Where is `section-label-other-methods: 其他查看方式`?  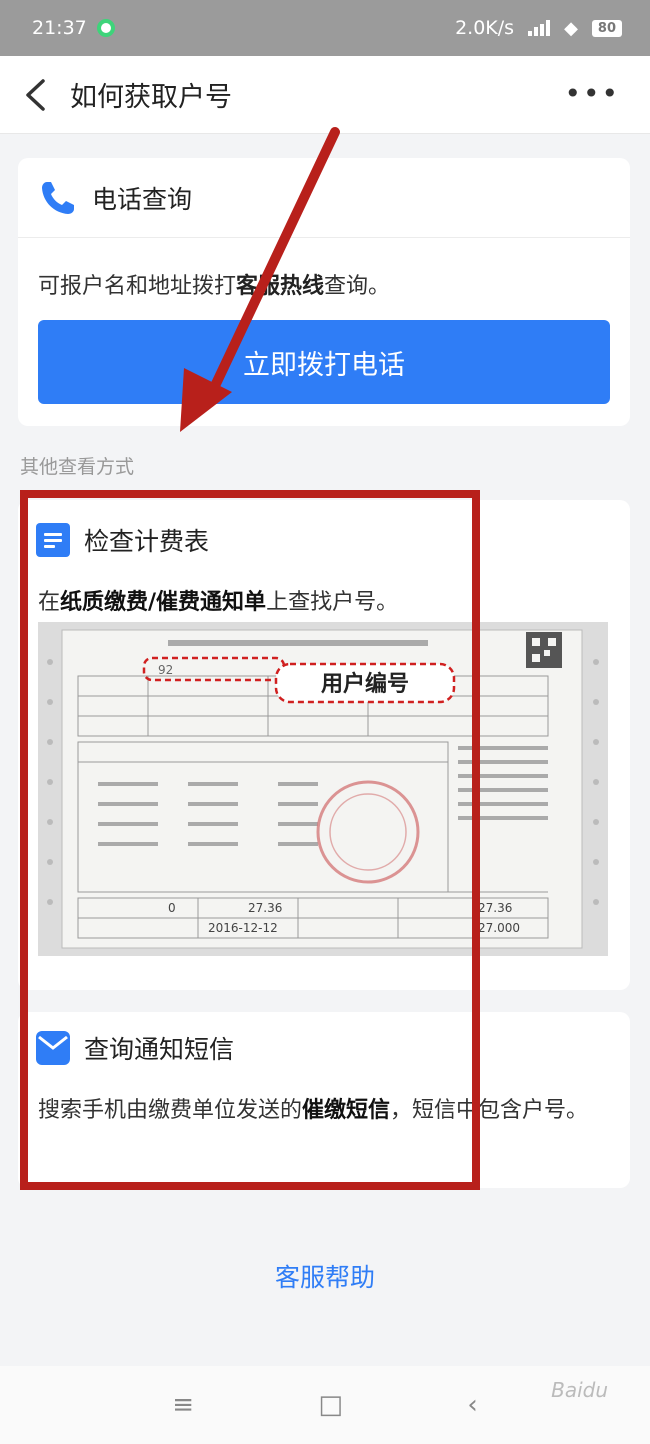 section-label-other-methods: 其他查看方式 is located at coordinates (77, 467).